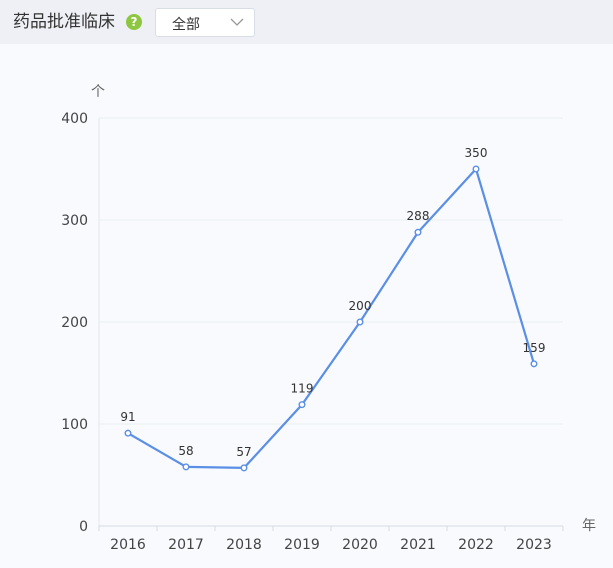 This screenshot has height=568, width=613. What do you see at coordinates (360, 306) in the screenshot?
I see `data-label: 200` at bounding box center [360, 306].